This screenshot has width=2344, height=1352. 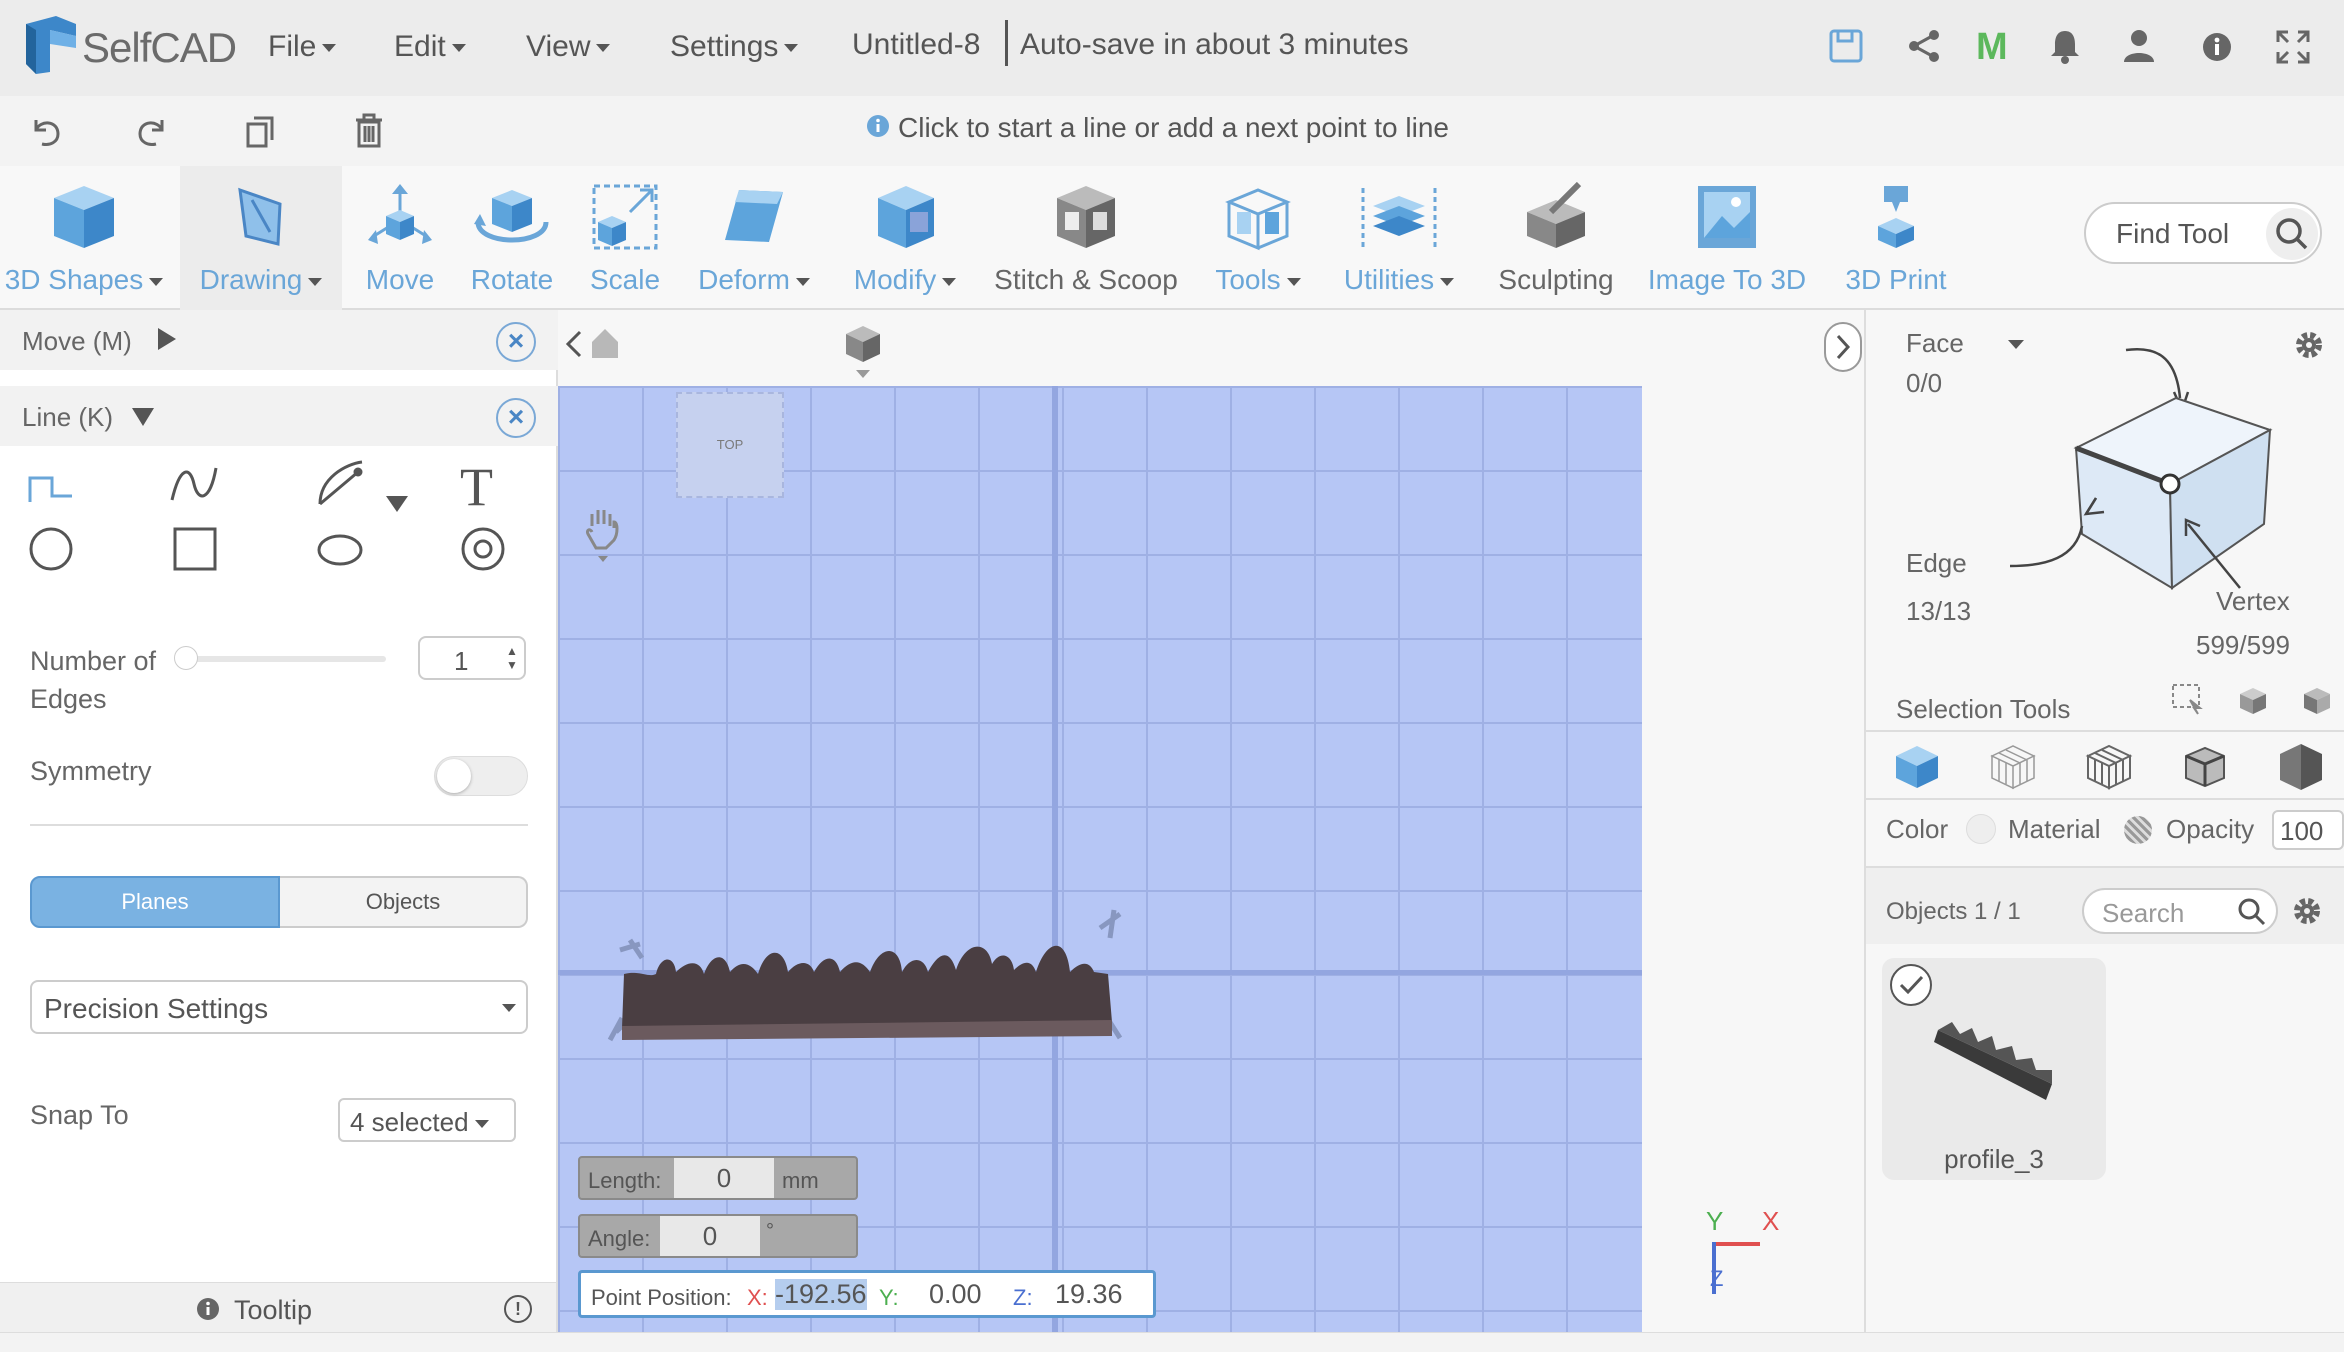 I want to click on document-title: Untitled-8, so click(x=916, y=45).